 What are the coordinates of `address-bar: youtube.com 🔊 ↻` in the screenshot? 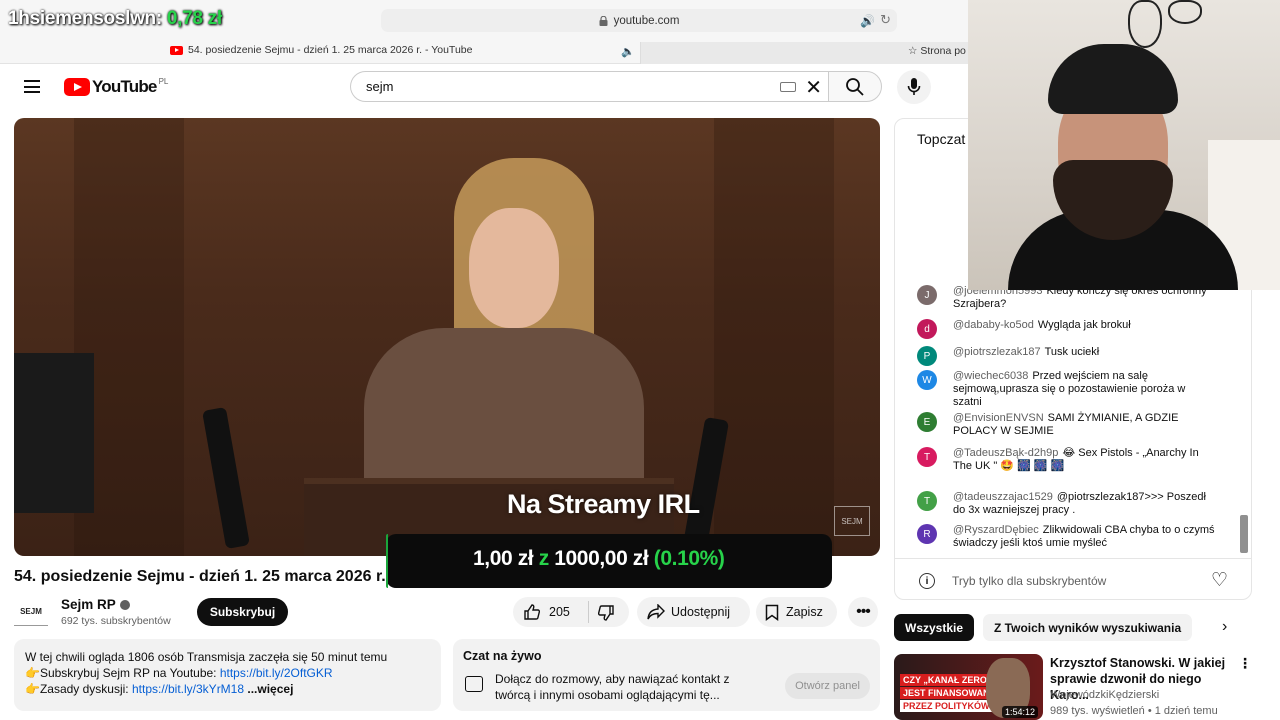 It's located at (639, 20).